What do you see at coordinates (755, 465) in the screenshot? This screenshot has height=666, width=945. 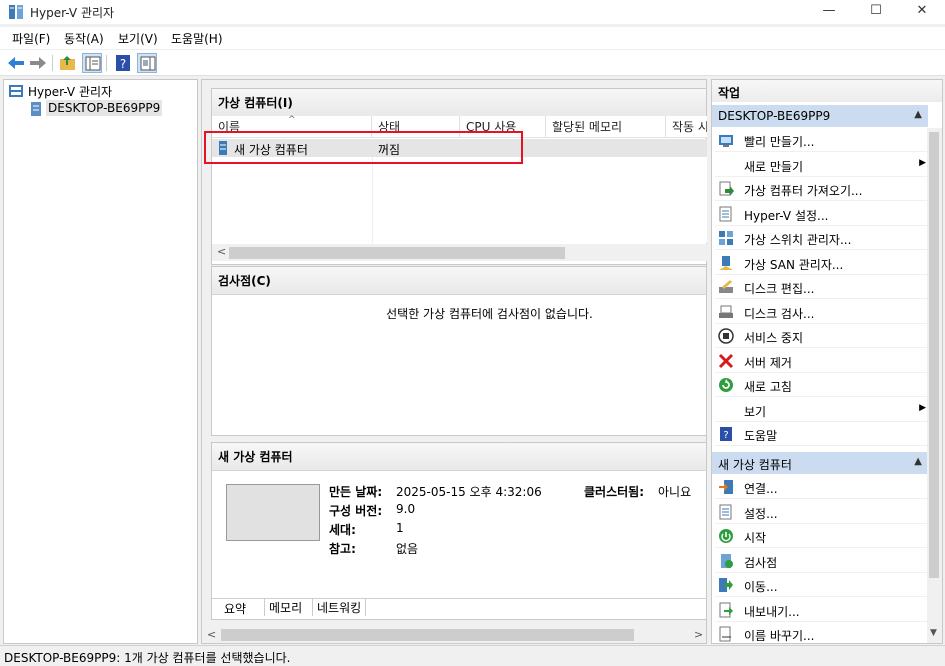 I see `vm-actions-header-label: 새 가상 컴퓨터` at bounding box center [755, 465].